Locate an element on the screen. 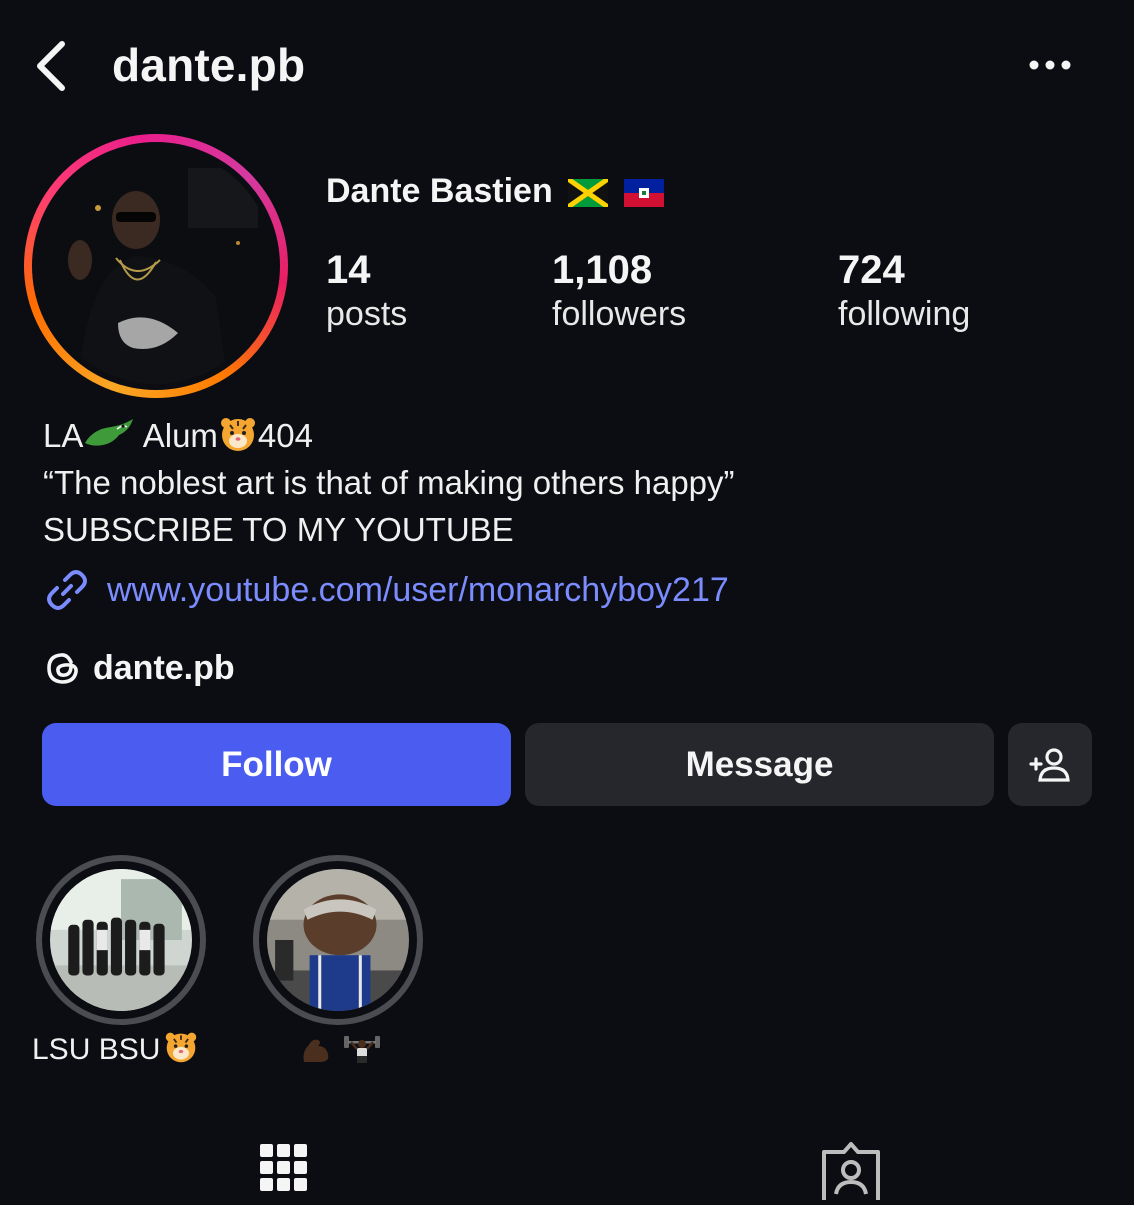  avatar-story-ring is located at coordinates (156, 266).